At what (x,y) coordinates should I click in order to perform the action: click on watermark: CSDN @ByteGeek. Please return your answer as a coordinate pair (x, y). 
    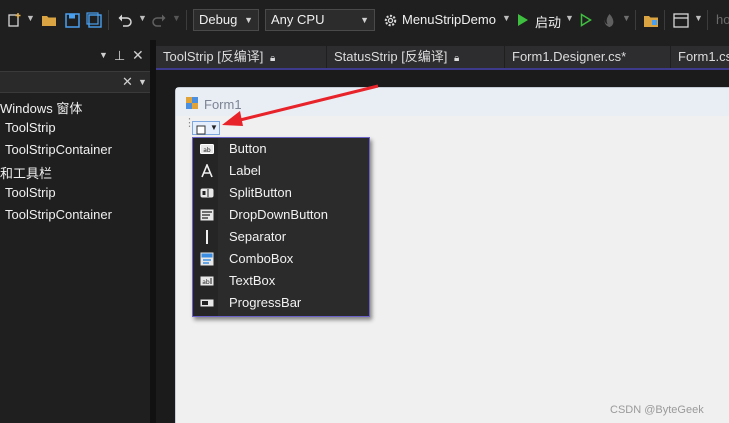
    Looking at the image, I should click on (657, 410).